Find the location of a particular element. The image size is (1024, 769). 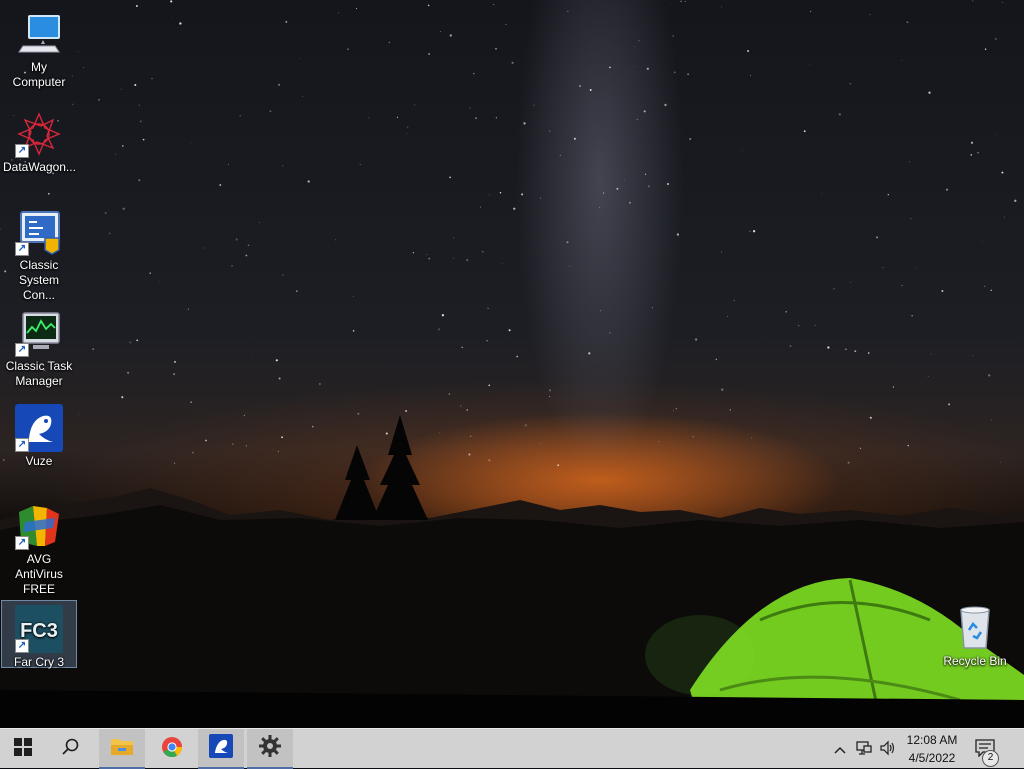

search-button is located at coordinates (71, 749).